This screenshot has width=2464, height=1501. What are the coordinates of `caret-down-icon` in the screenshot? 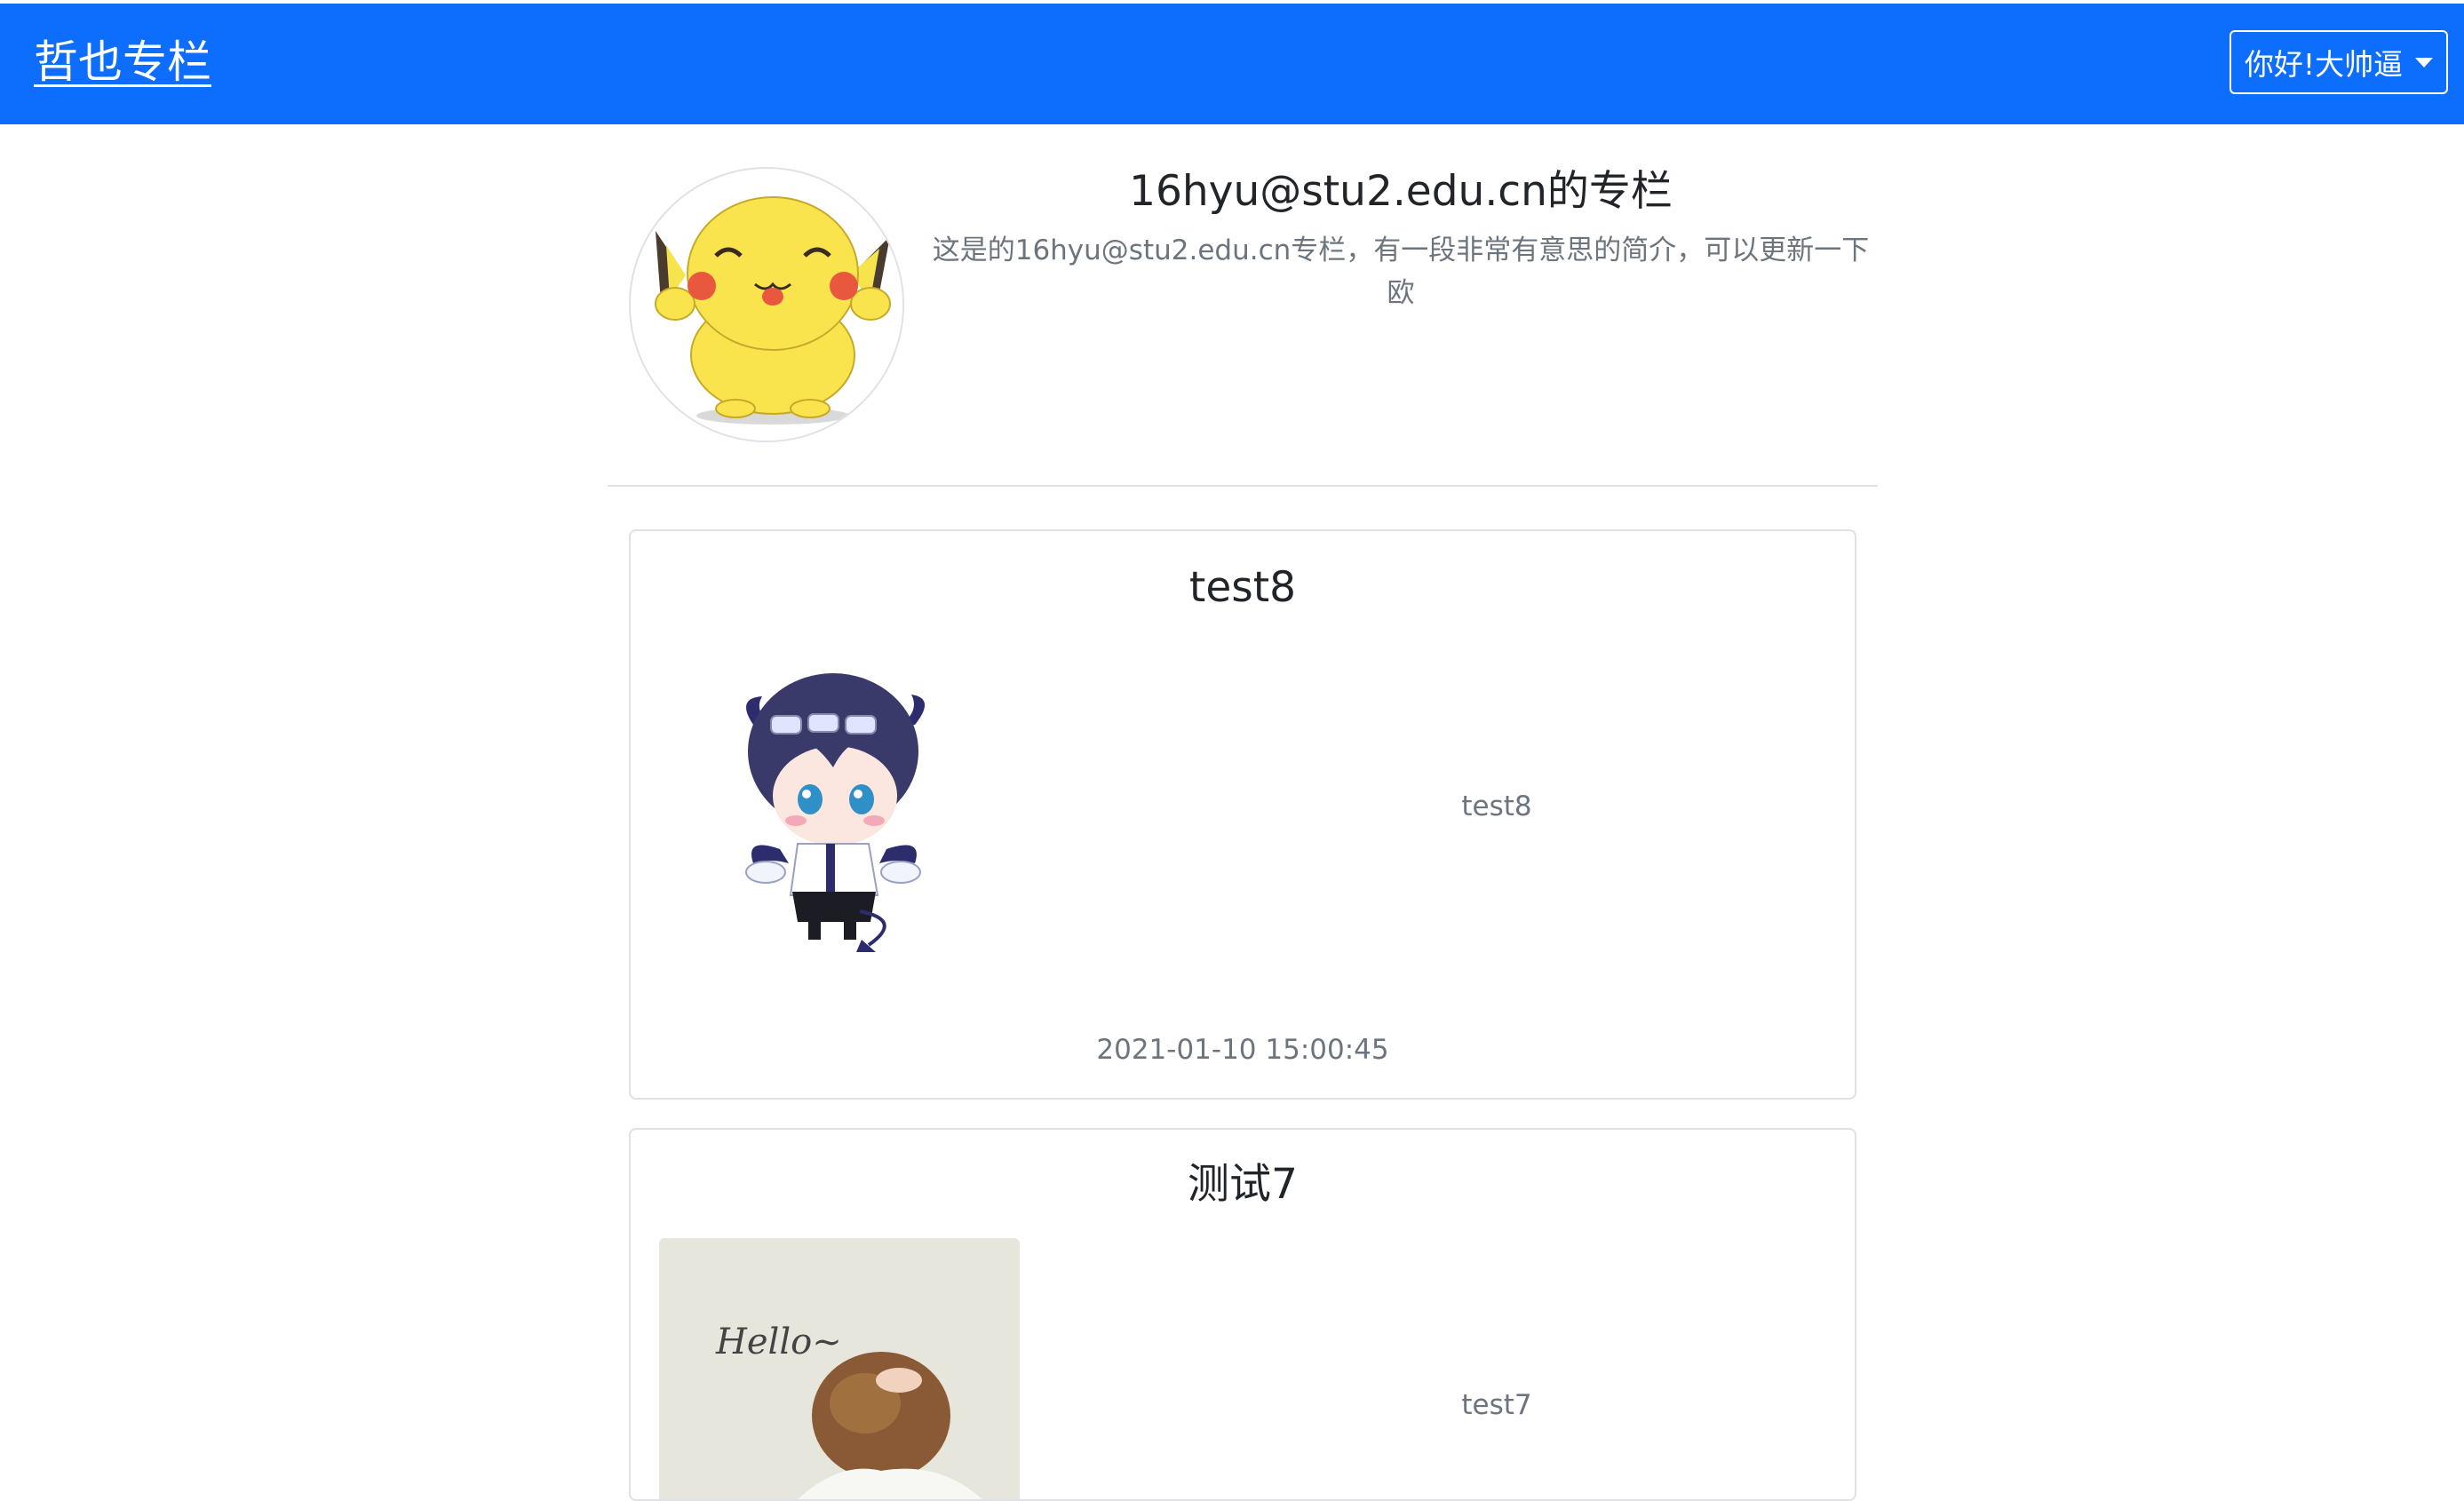 It's located at (2424, 62).